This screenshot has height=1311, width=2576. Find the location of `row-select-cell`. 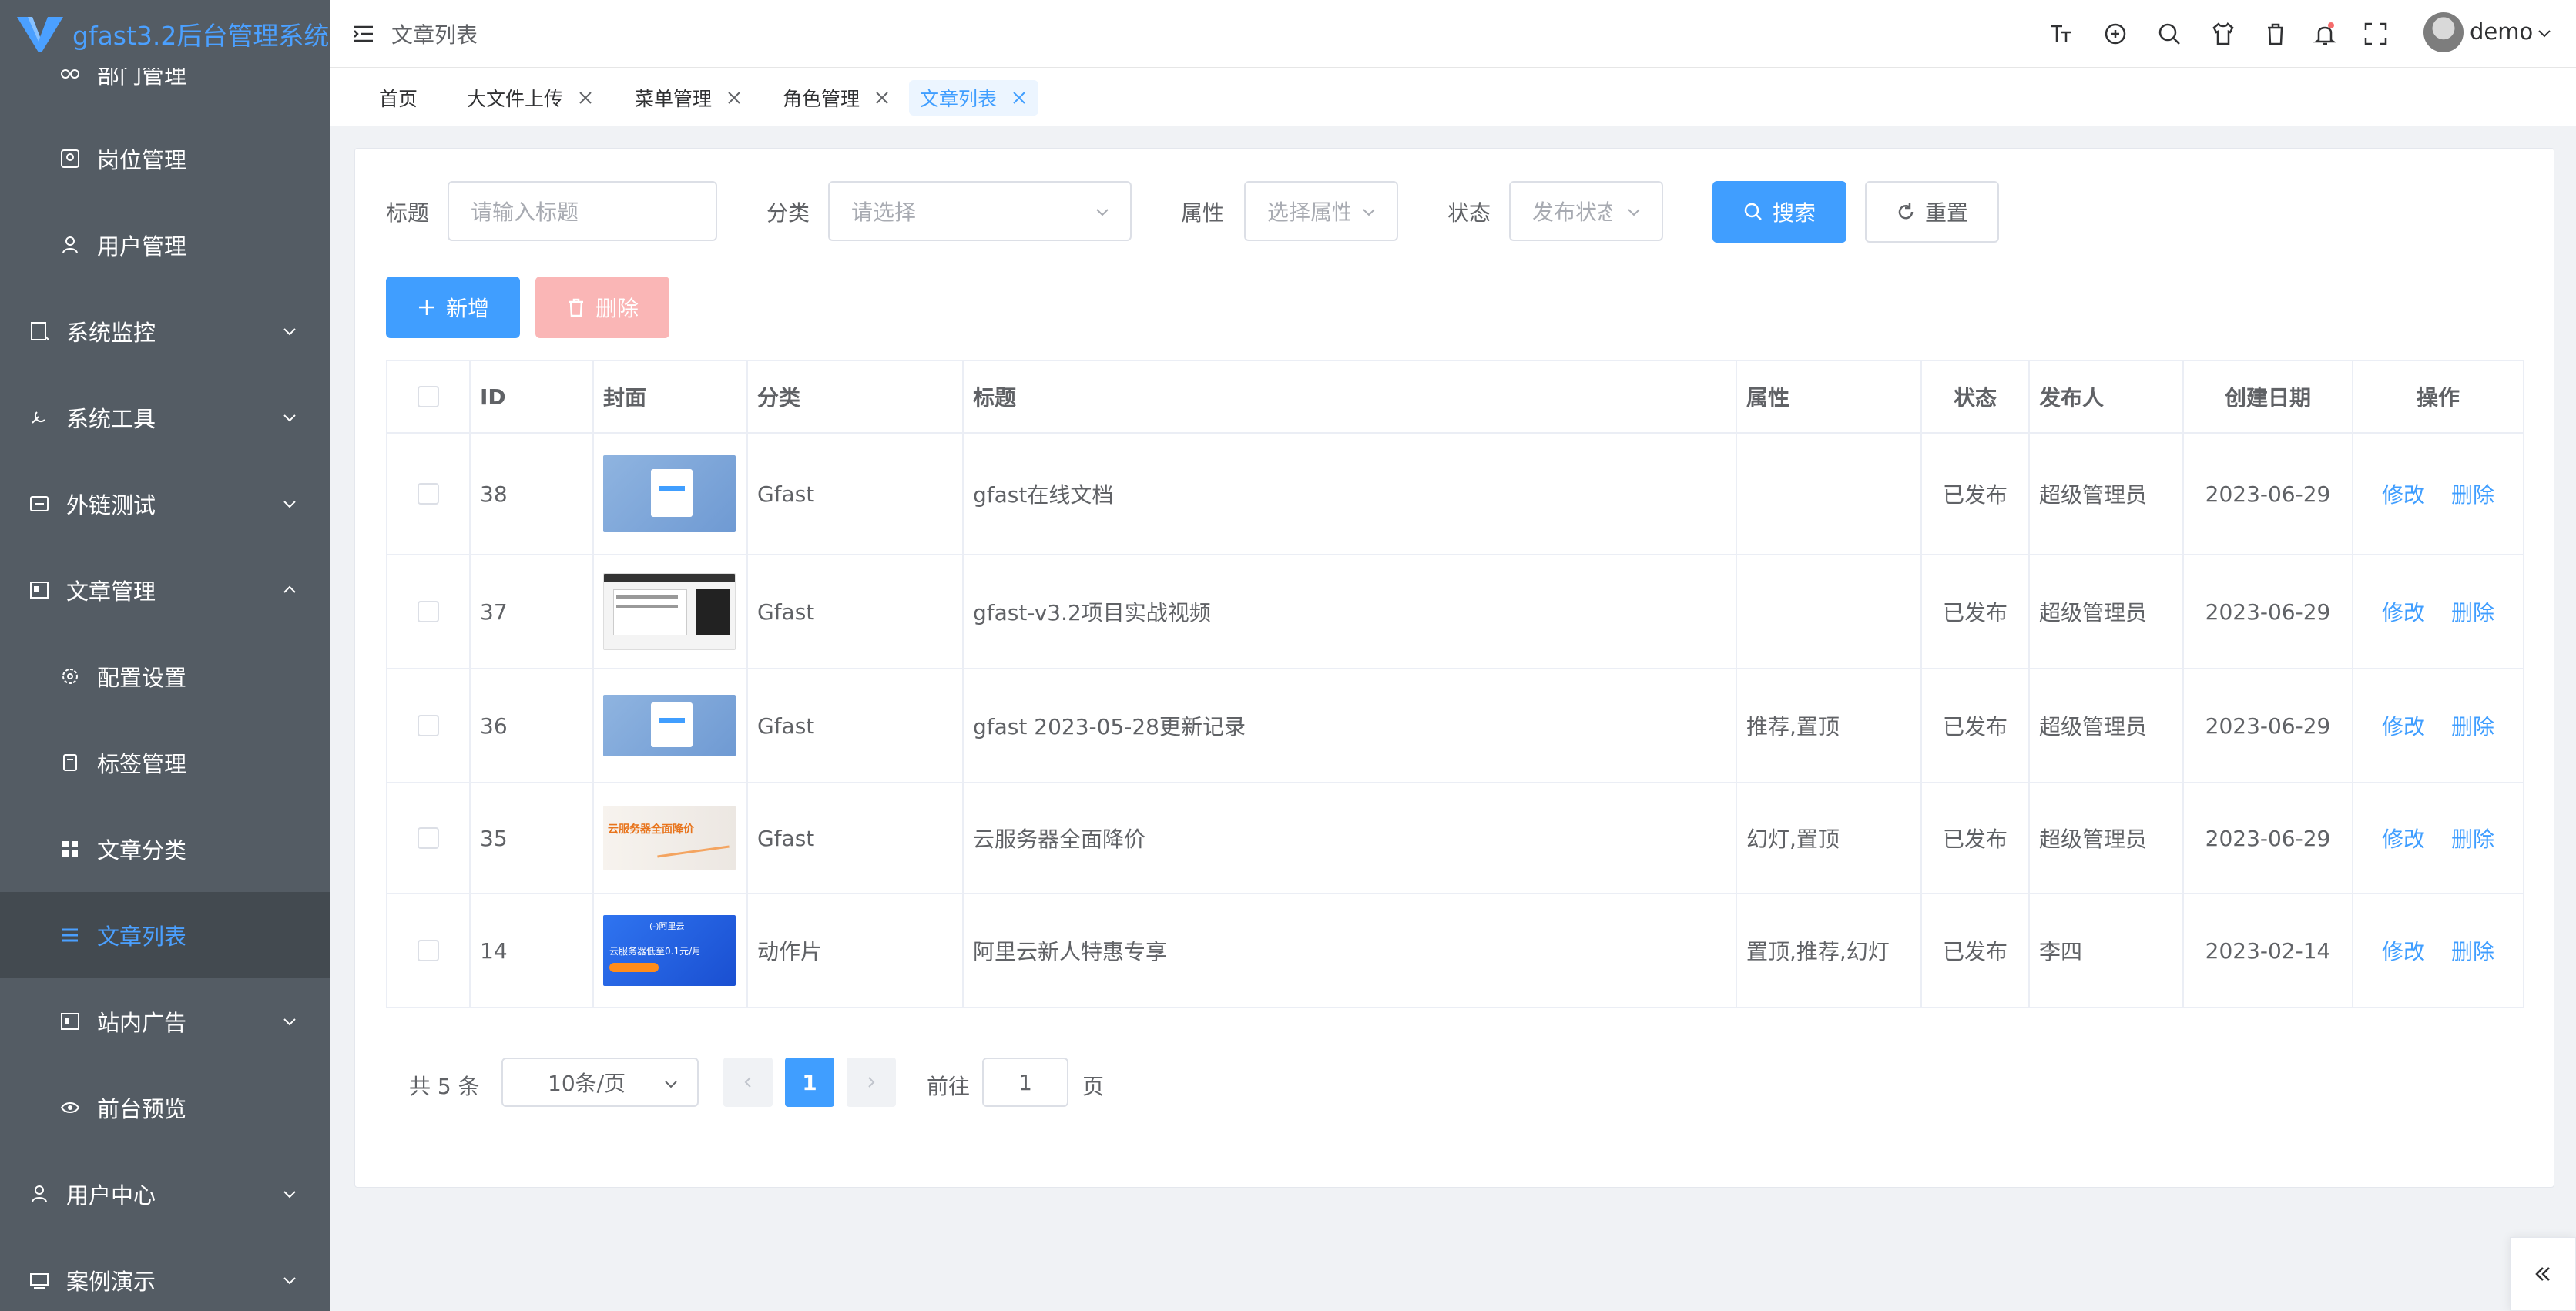

row-select-cell is located at coordinates (429, 950).